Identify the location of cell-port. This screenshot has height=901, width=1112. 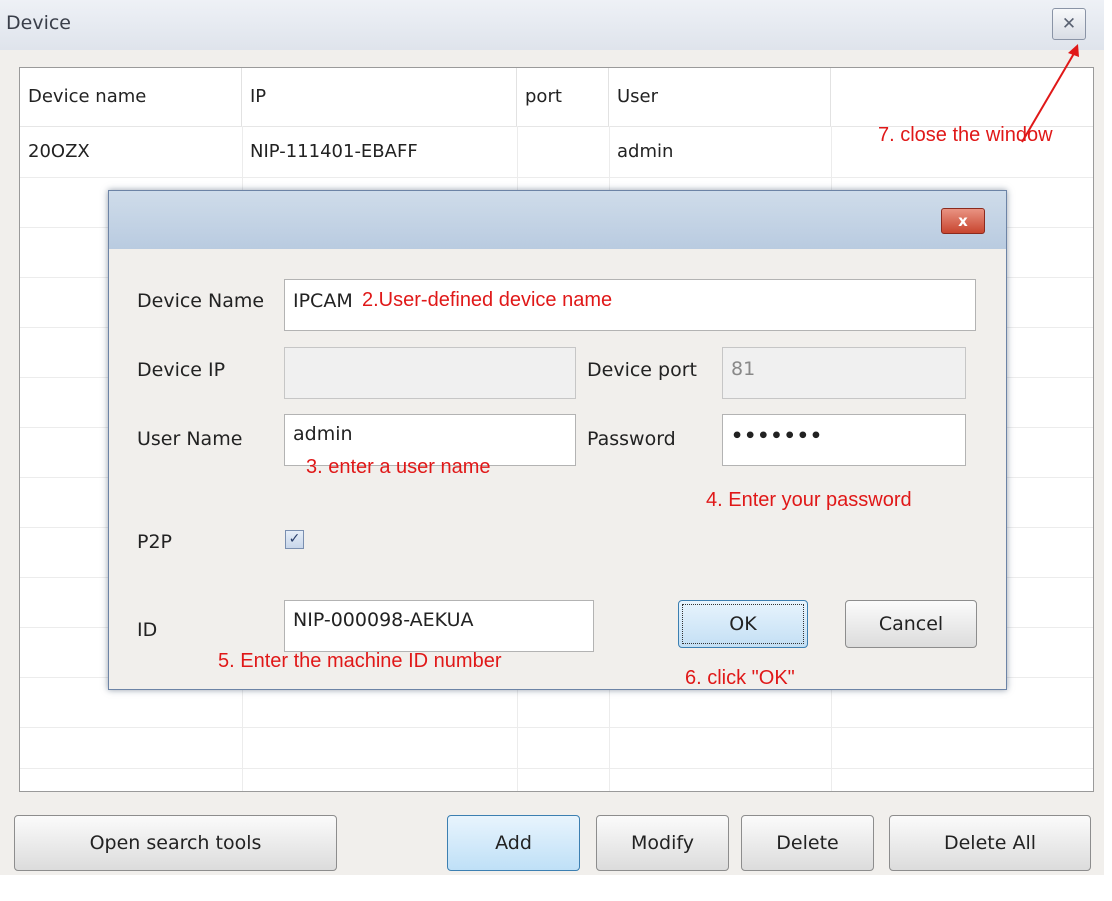
(563, 152).